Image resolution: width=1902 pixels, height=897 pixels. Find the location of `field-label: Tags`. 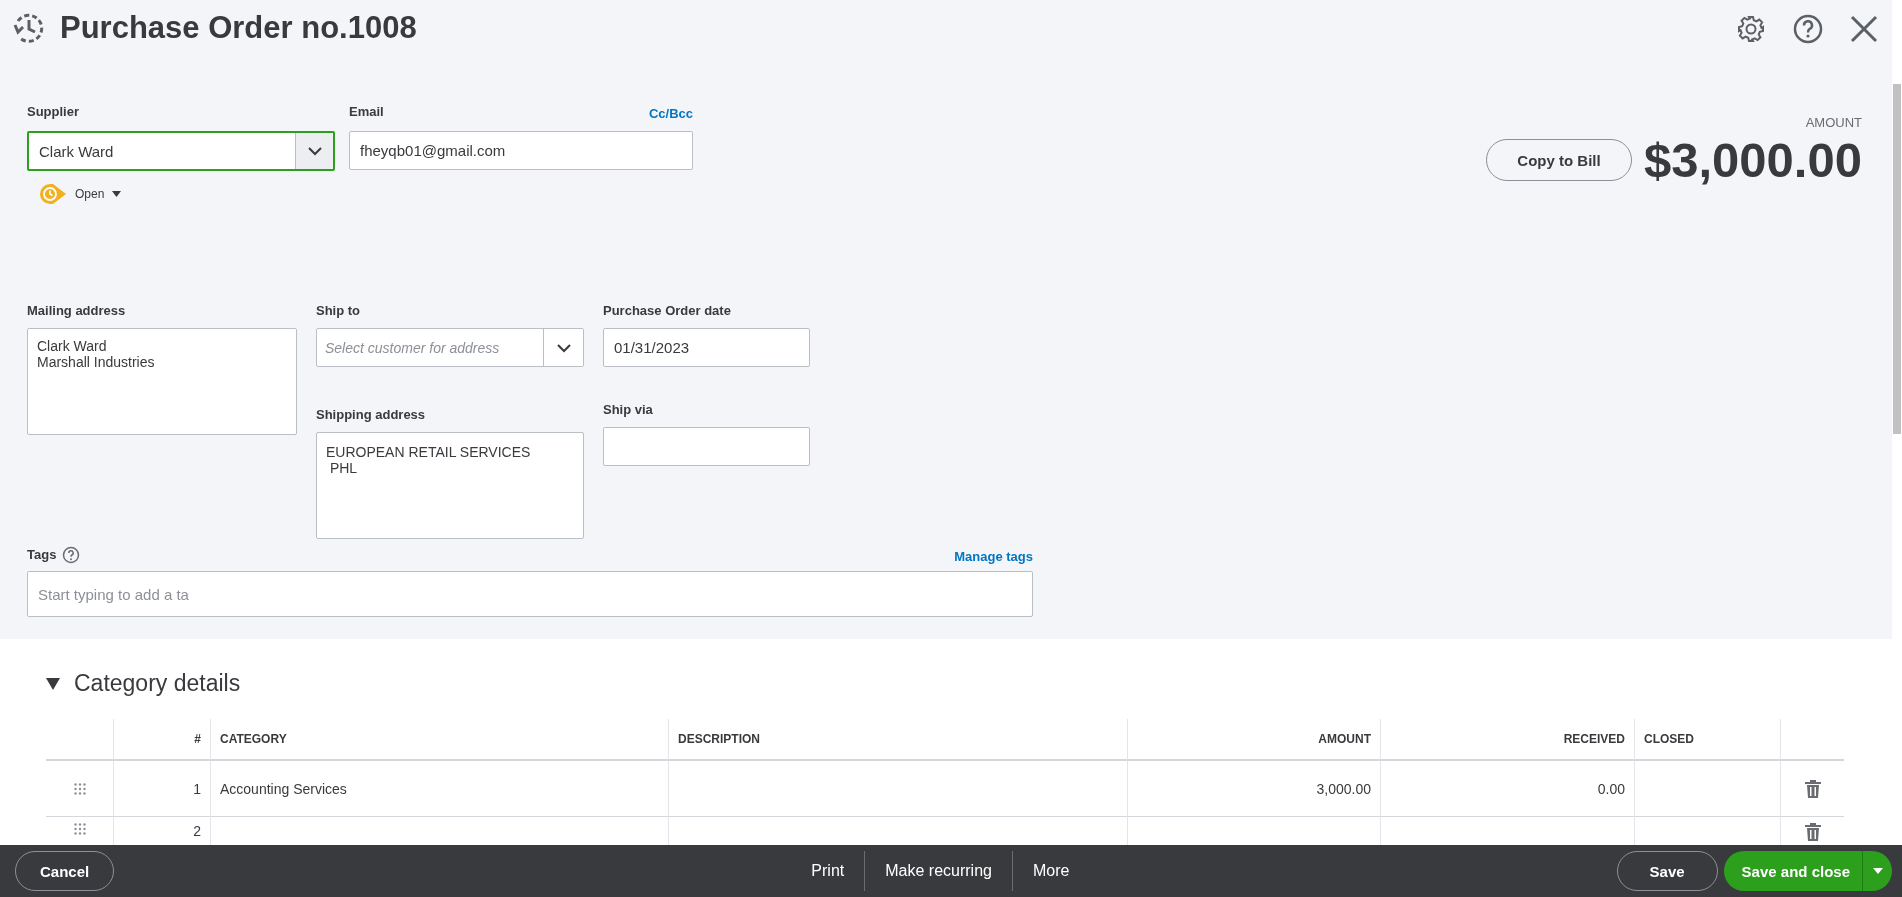

field-label: Tags is located at coordinates (42, 555).